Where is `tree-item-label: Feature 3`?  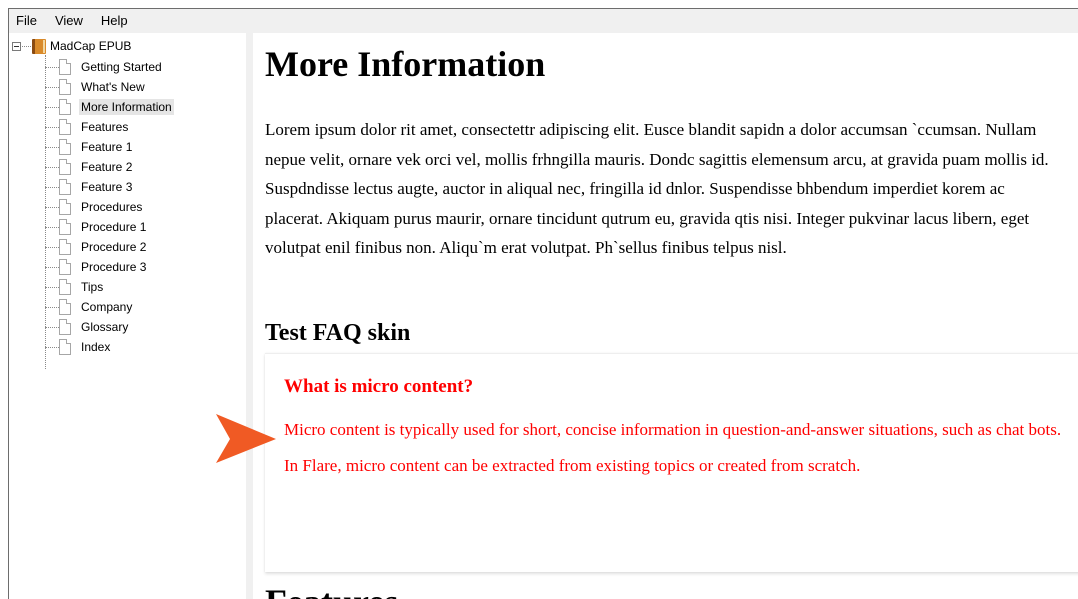
tree-item-label: Feature 3 is located at coordinates (107, 187).